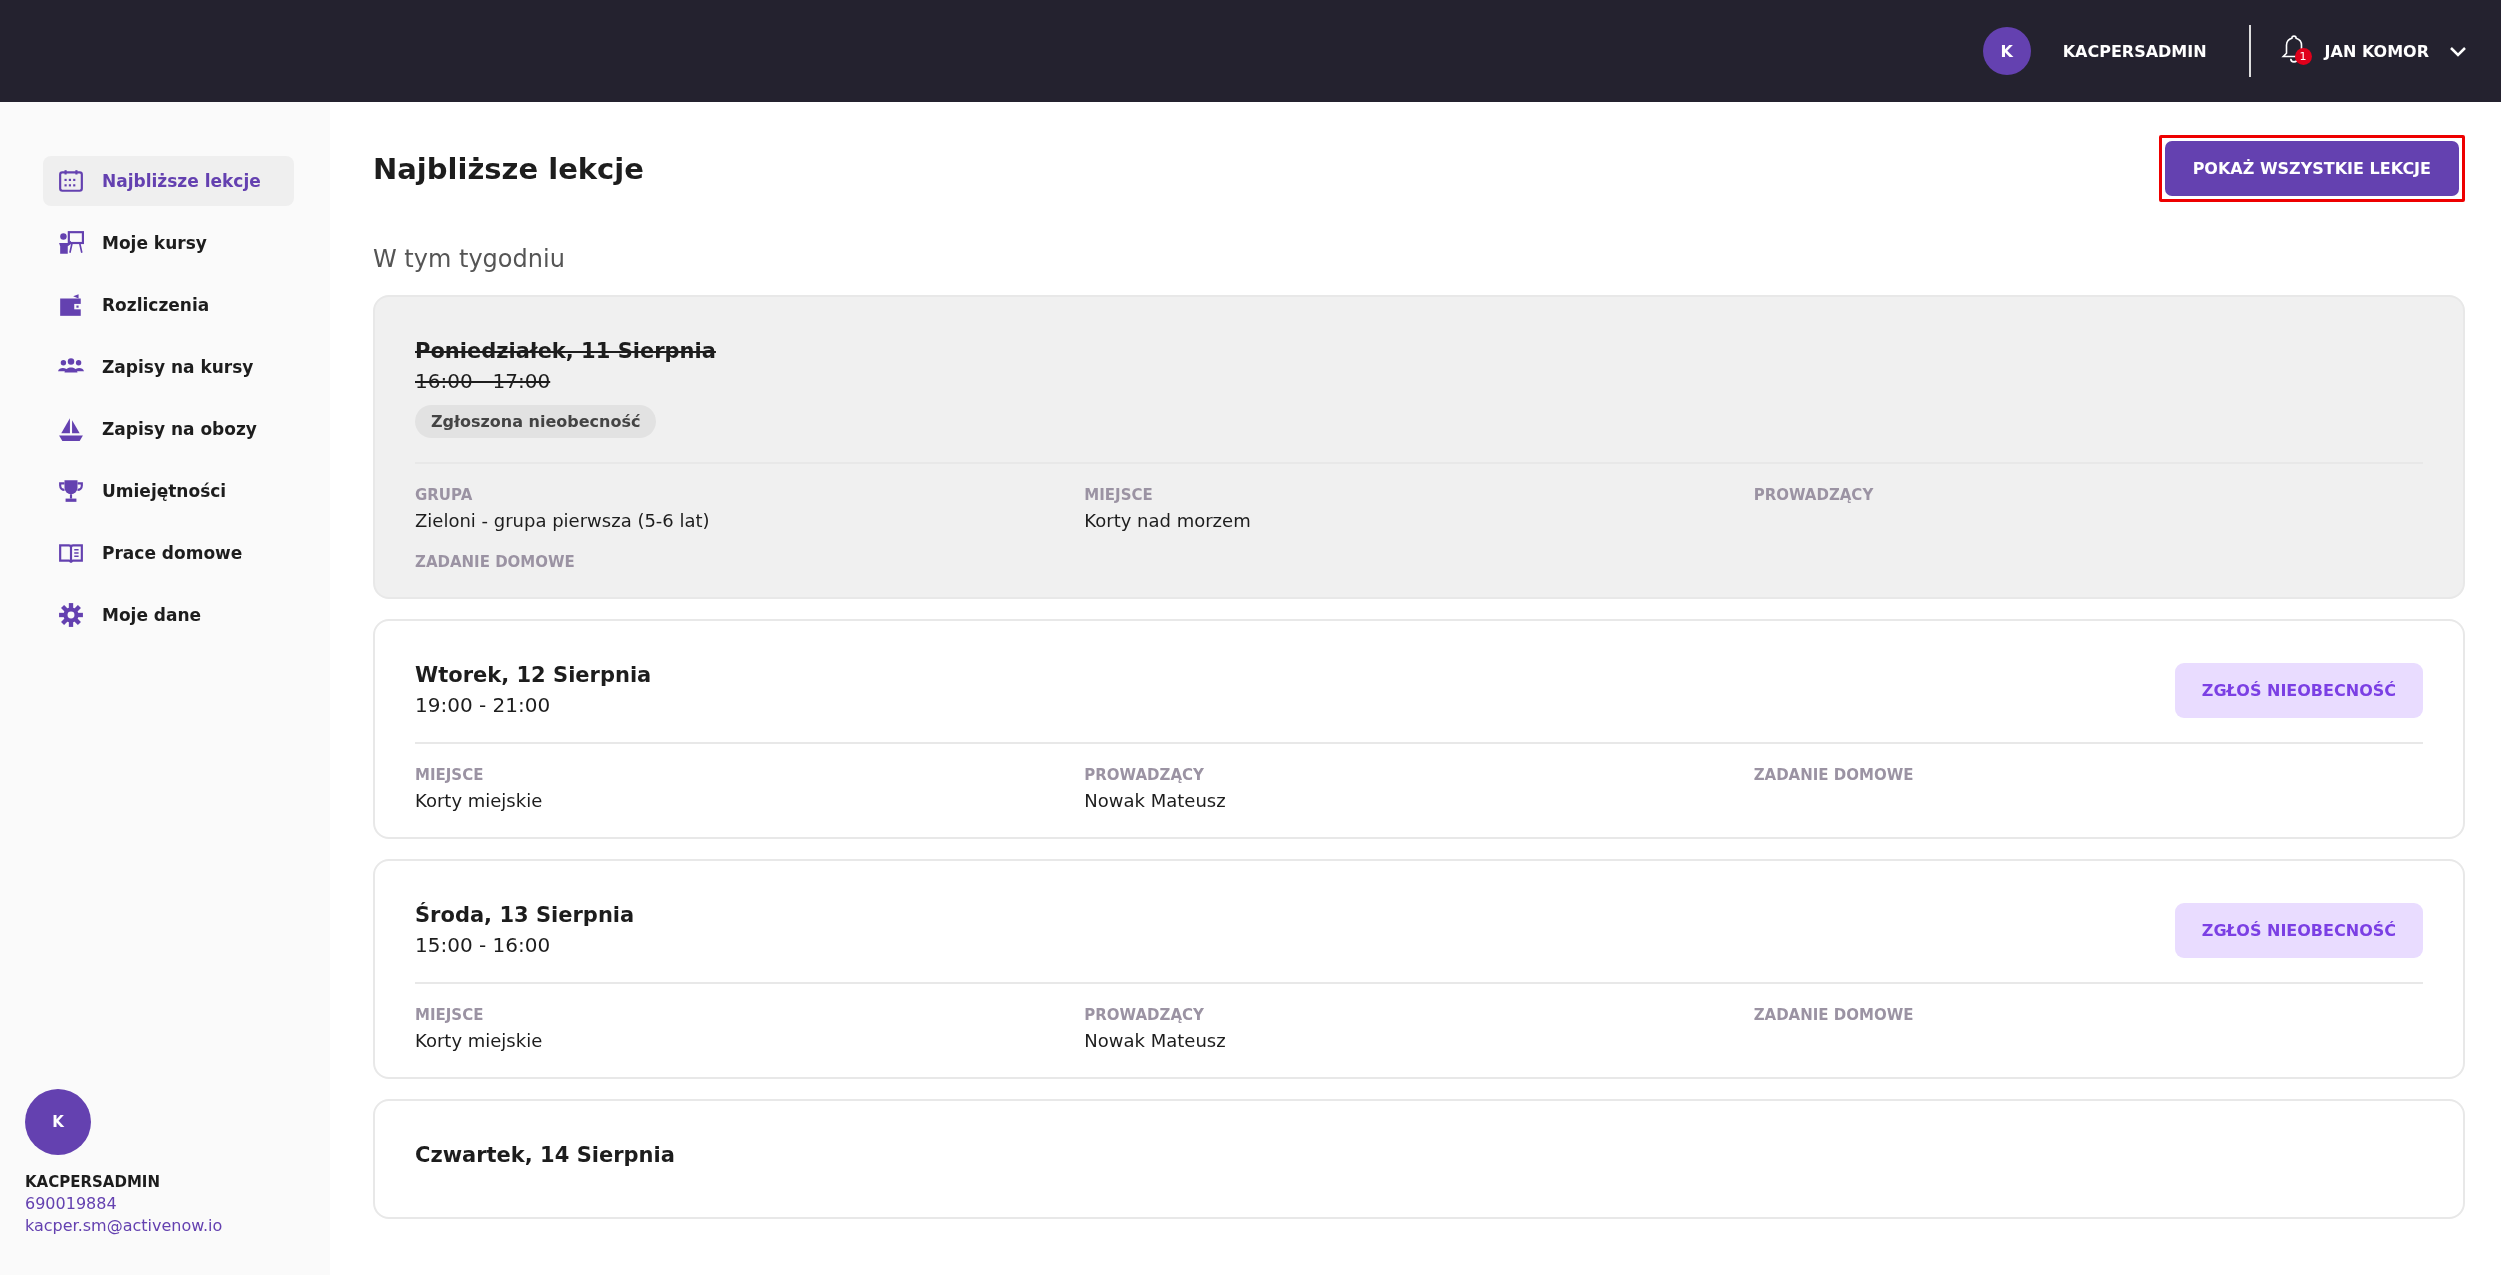 This screenshot has width=2501, height=1275. What do you see at coordinates (2311, 168) in the screenshot?
I see `show-all-lessons-button: POKAŻ WSZYSTKIE LEKCJE` at bounding box center [2311, 168].